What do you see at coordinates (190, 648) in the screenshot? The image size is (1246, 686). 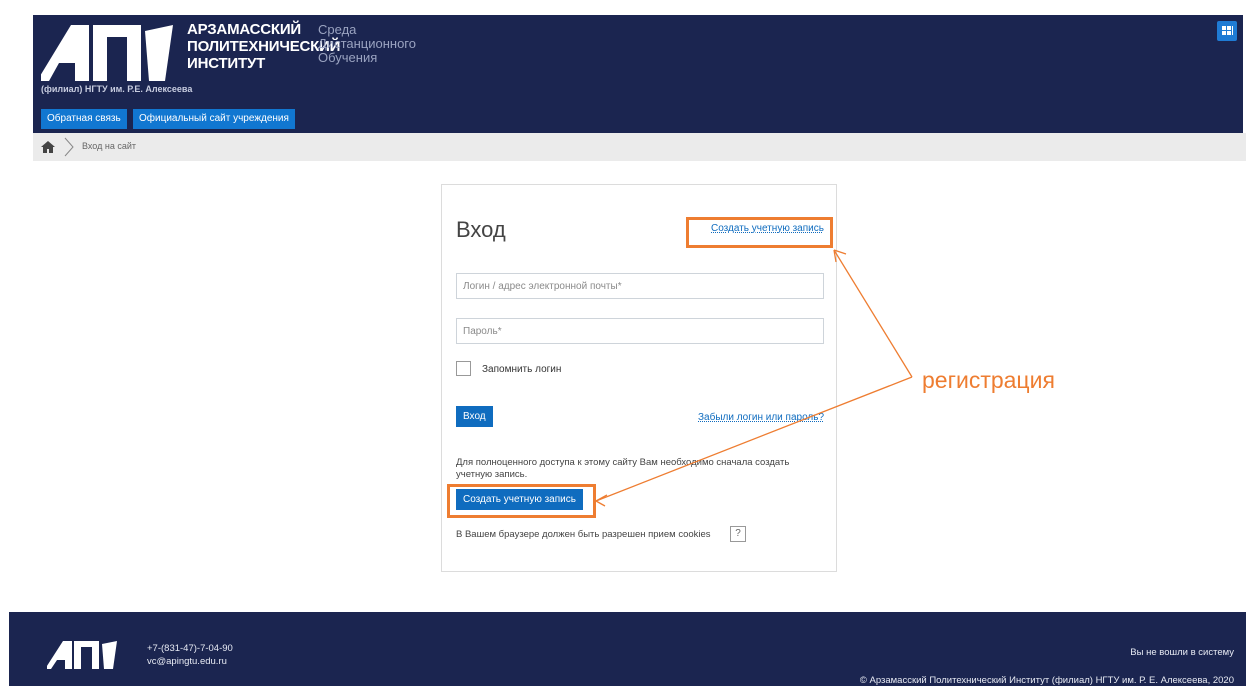 I see `footer-phone: +7-(831-47)-7-04-90` at bounding box center [190, 648].